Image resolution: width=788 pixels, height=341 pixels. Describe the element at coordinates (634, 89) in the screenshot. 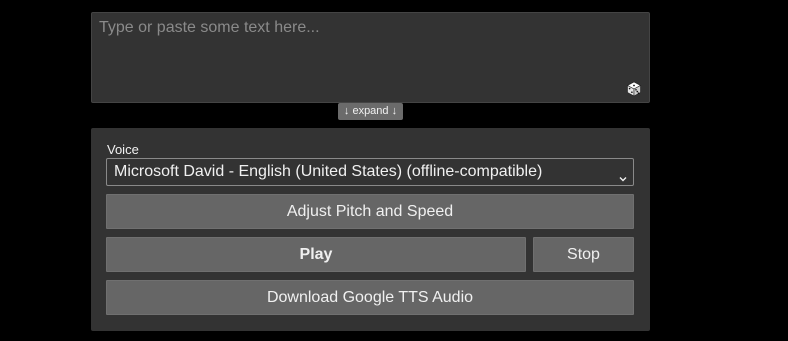

I see `dice-icon` at that location.